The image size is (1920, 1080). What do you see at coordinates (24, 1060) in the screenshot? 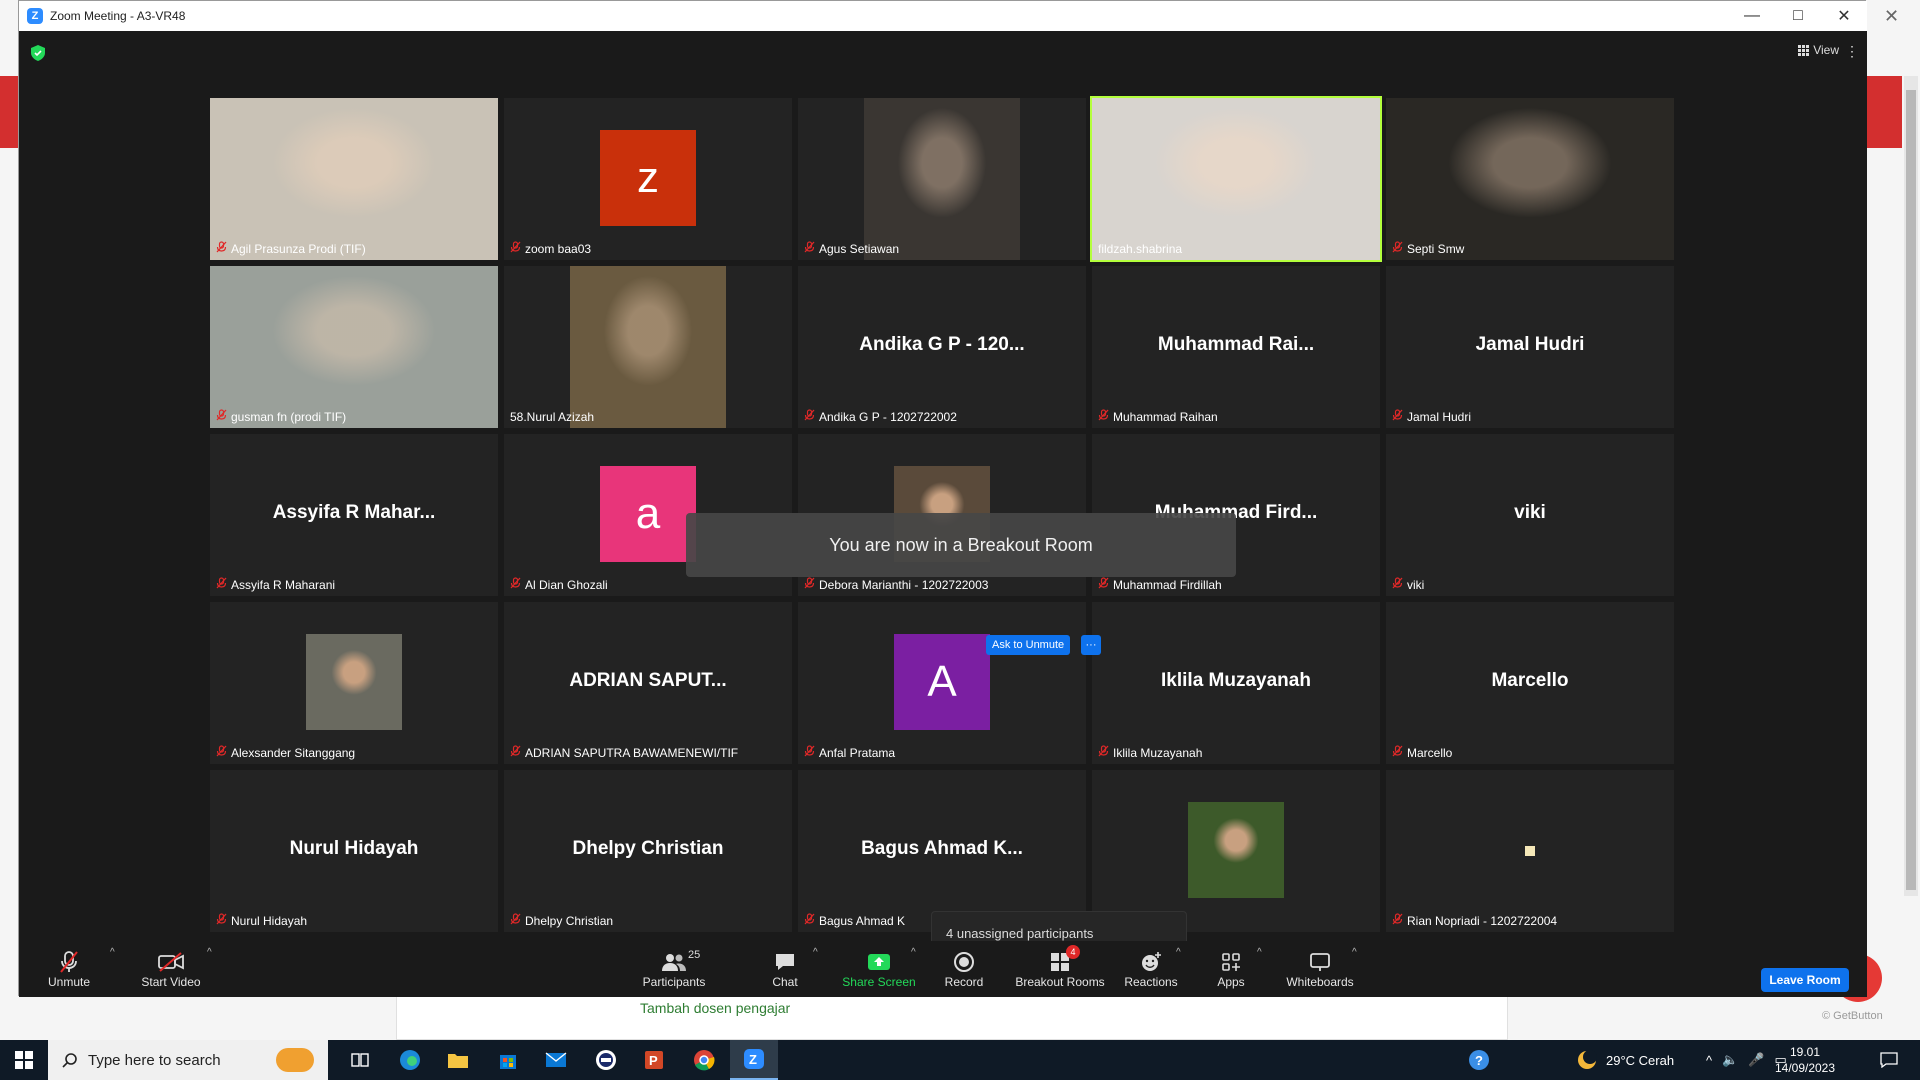
I see `start-button` at bounding box center [24, 1060].